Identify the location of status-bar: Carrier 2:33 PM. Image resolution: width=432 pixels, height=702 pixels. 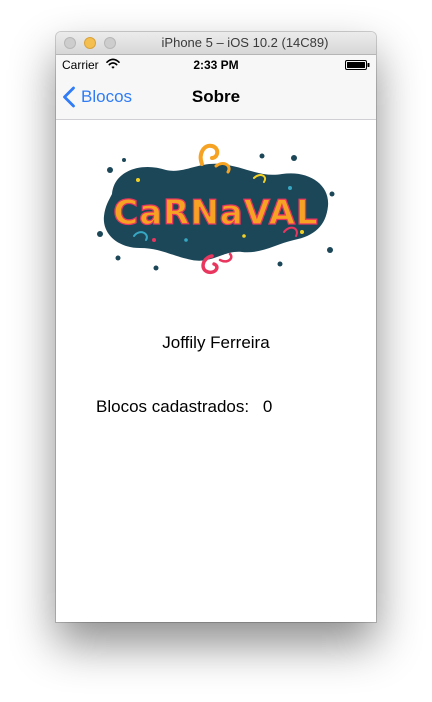
(216, 65).